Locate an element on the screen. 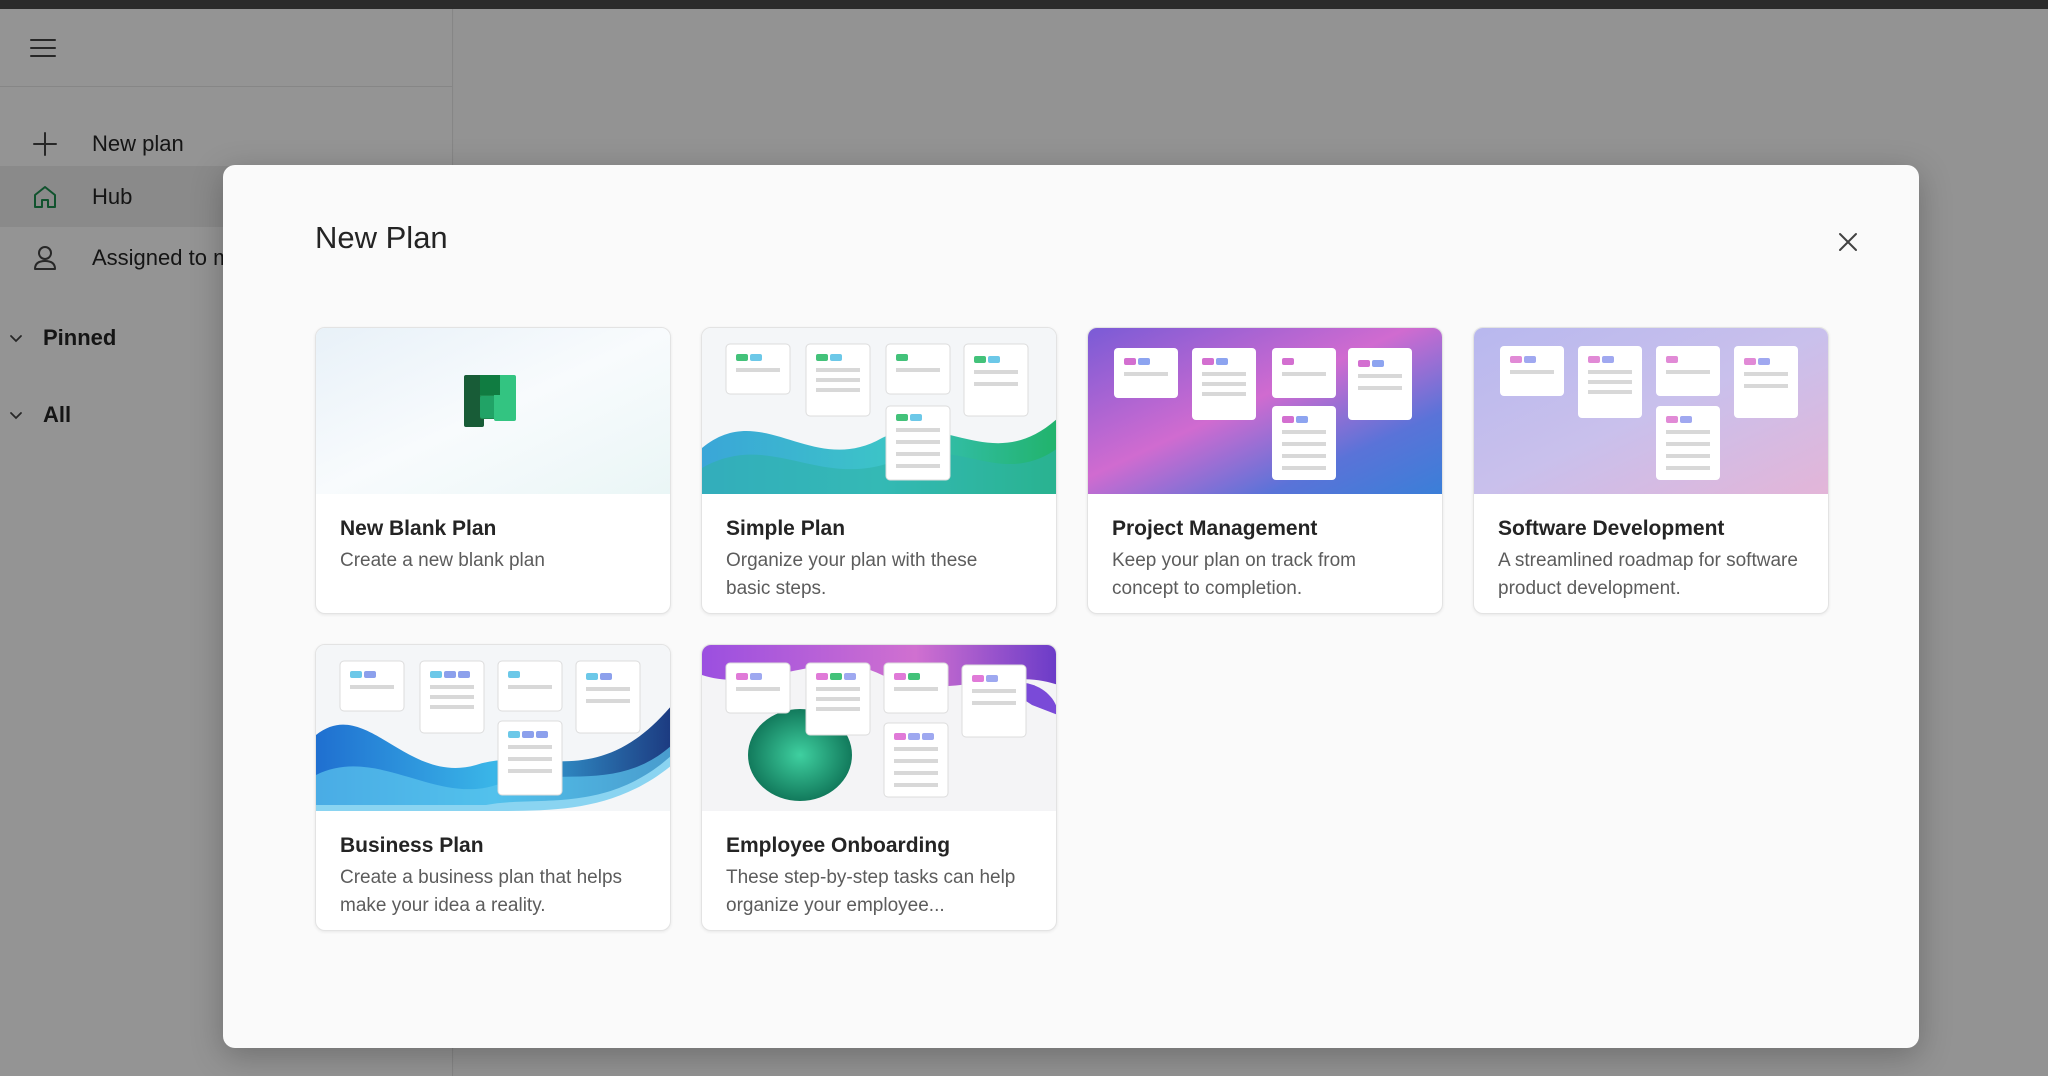  template-title: Project Management is located at coordinates (1215, 528).